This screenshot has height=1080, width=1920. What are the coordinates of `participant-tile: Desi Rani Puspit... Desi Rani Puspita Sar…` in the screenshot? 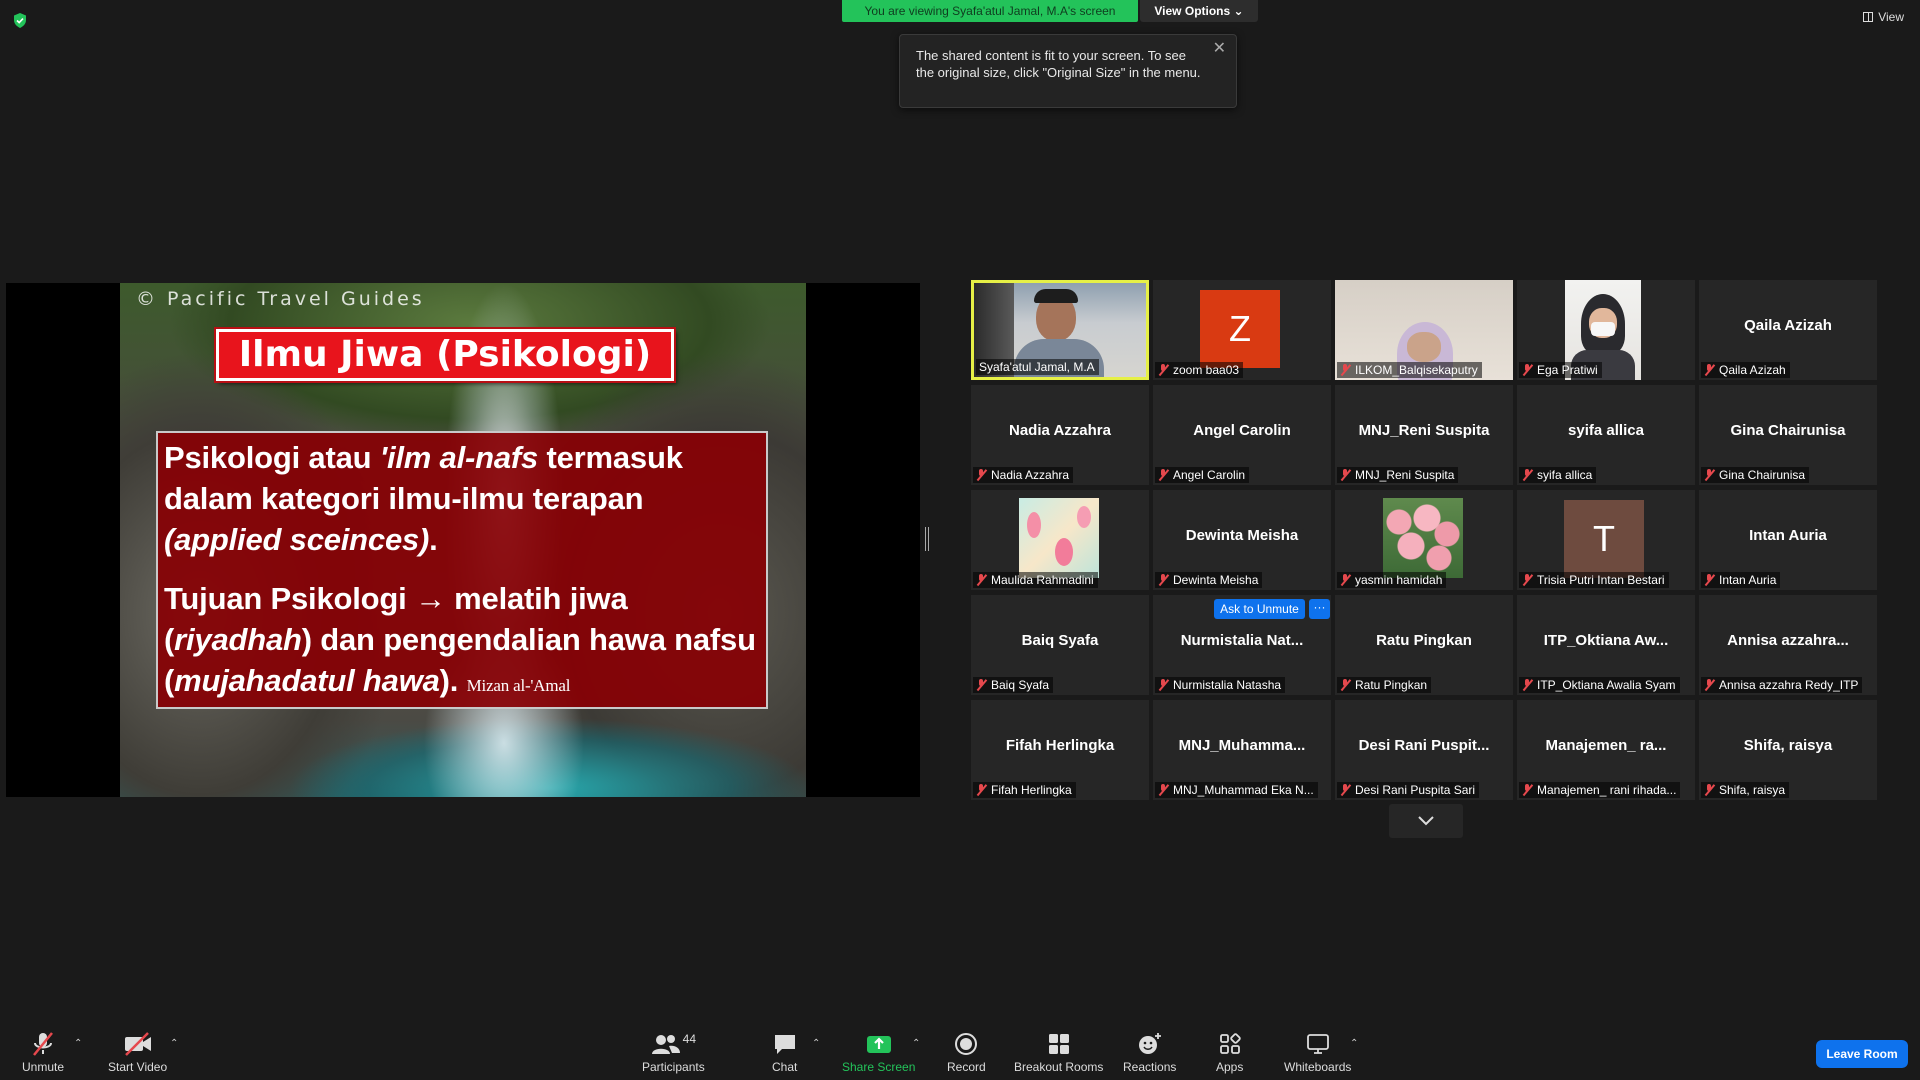 It's located at (1424, 750).